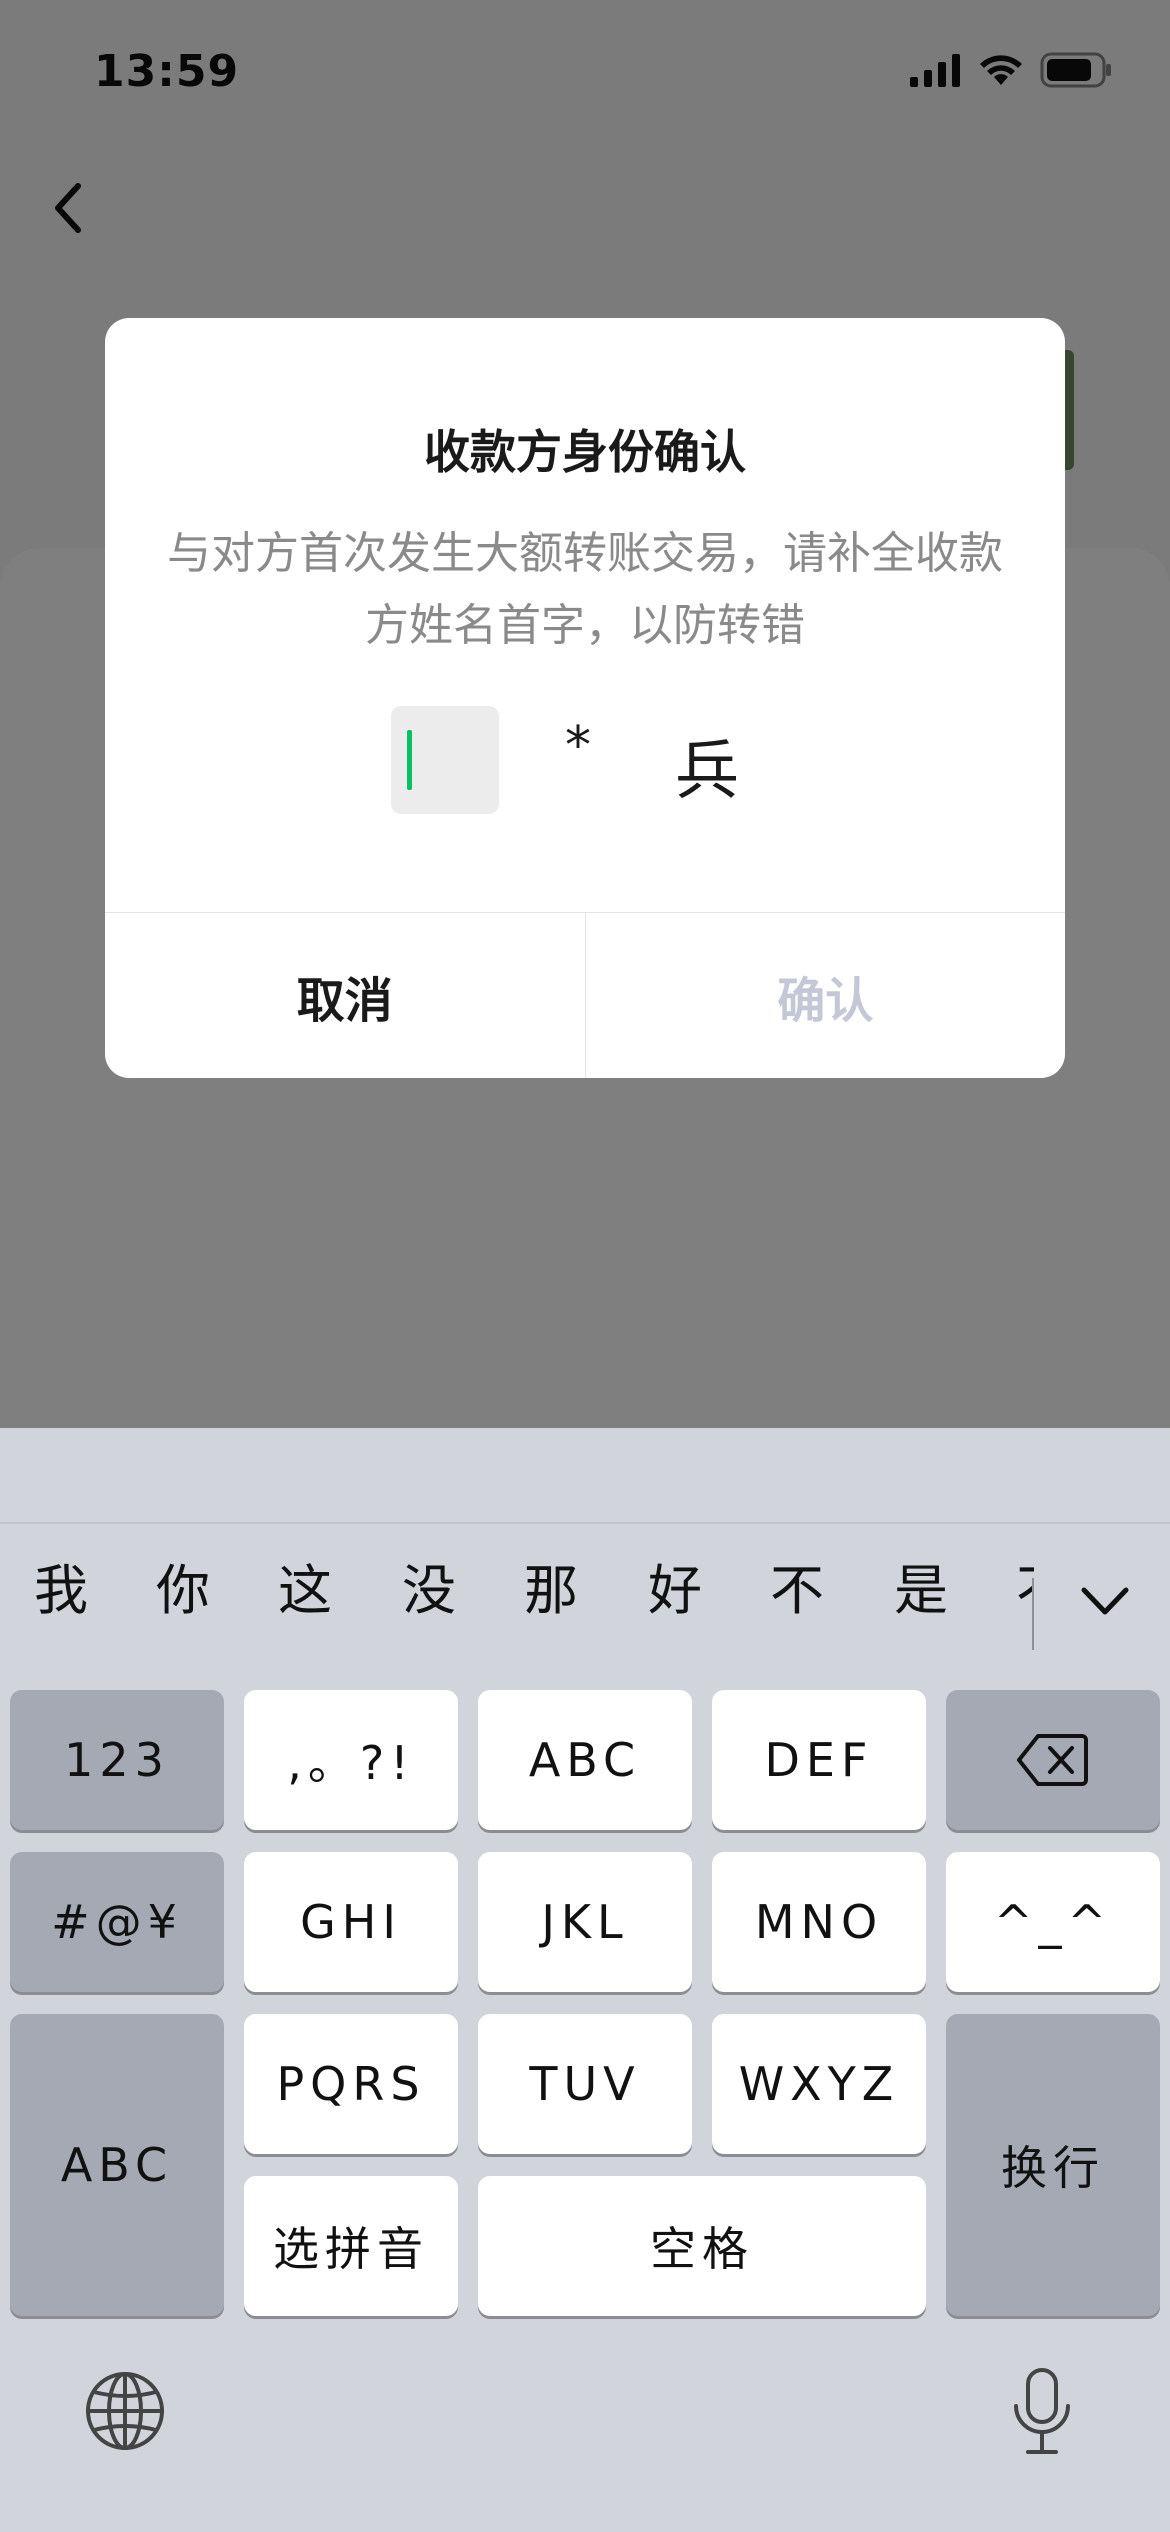 The height and width of the screenshot is (2532, 1170). Describe the element at coordinates (585, 1922) in the screenshot. I see `key-jkl: JKL` at that location.